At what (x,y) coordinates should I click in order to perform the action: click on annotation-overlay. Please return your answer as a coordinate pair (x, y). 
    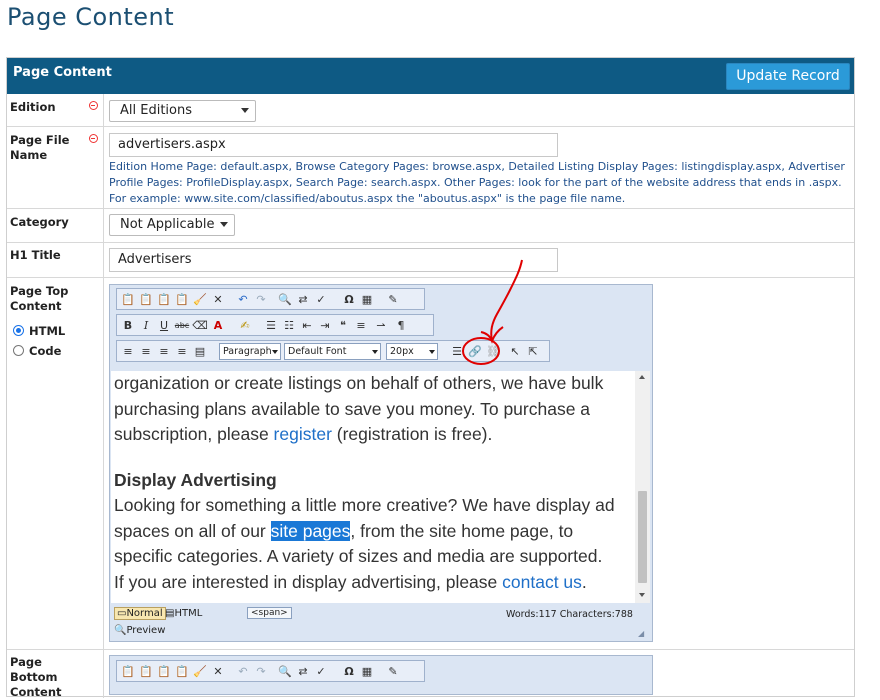
    Looking at the image, I should click on (492, 312).